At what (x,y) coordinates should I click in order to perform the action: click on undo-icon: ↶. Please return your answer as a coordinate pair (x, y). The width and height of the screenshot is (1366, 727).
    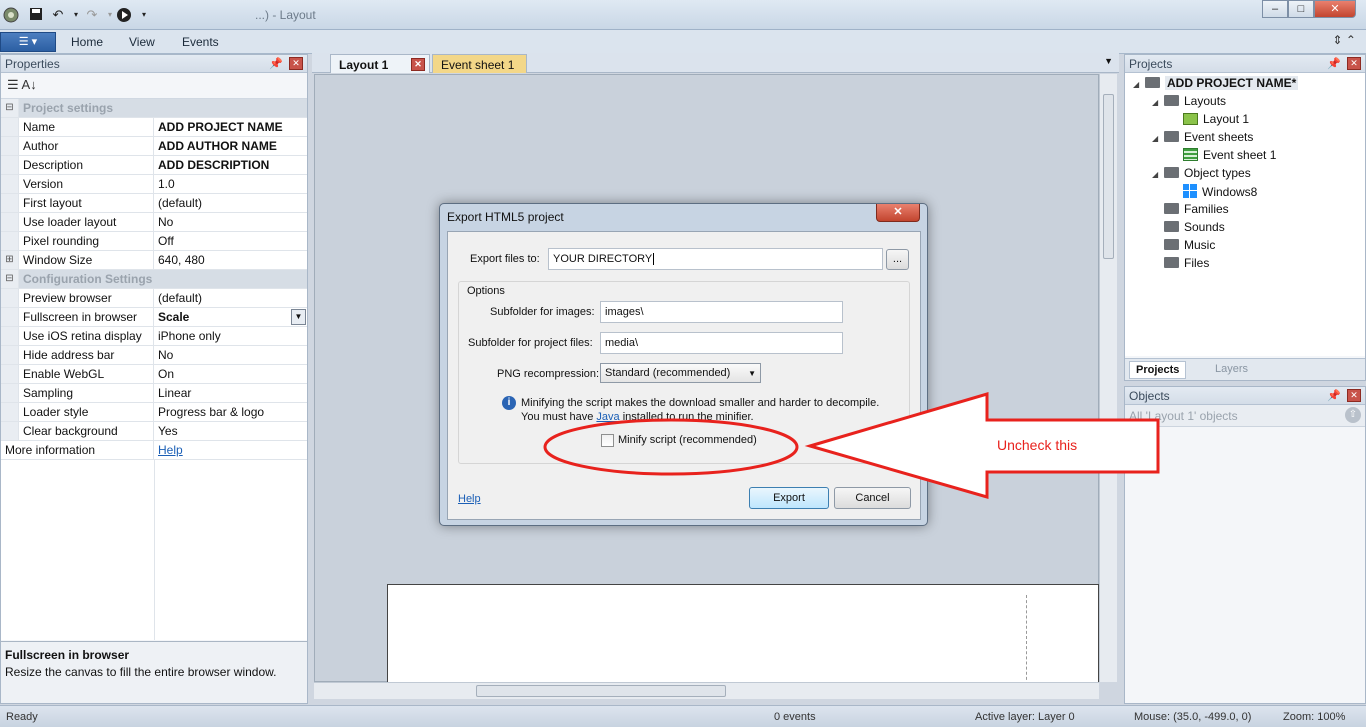
    Looking at the image, I should click on (58, 15).